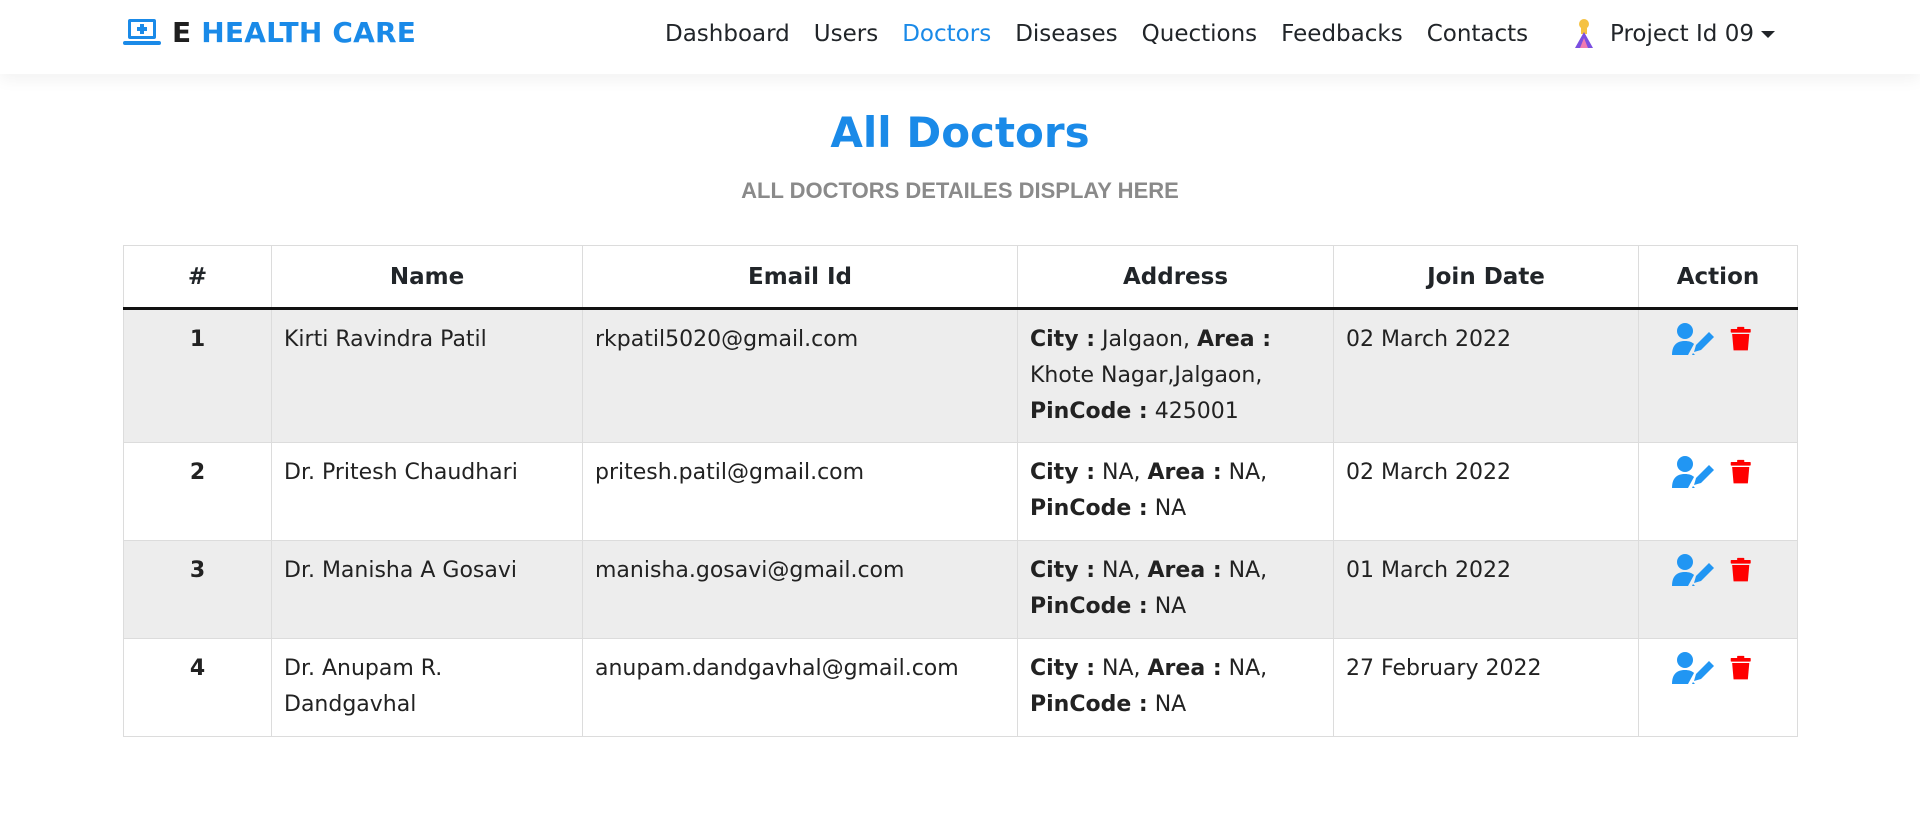  Describe the element at coordinates (1175, 277) in the screenshot. I see `column-header-address: Address` at that location.